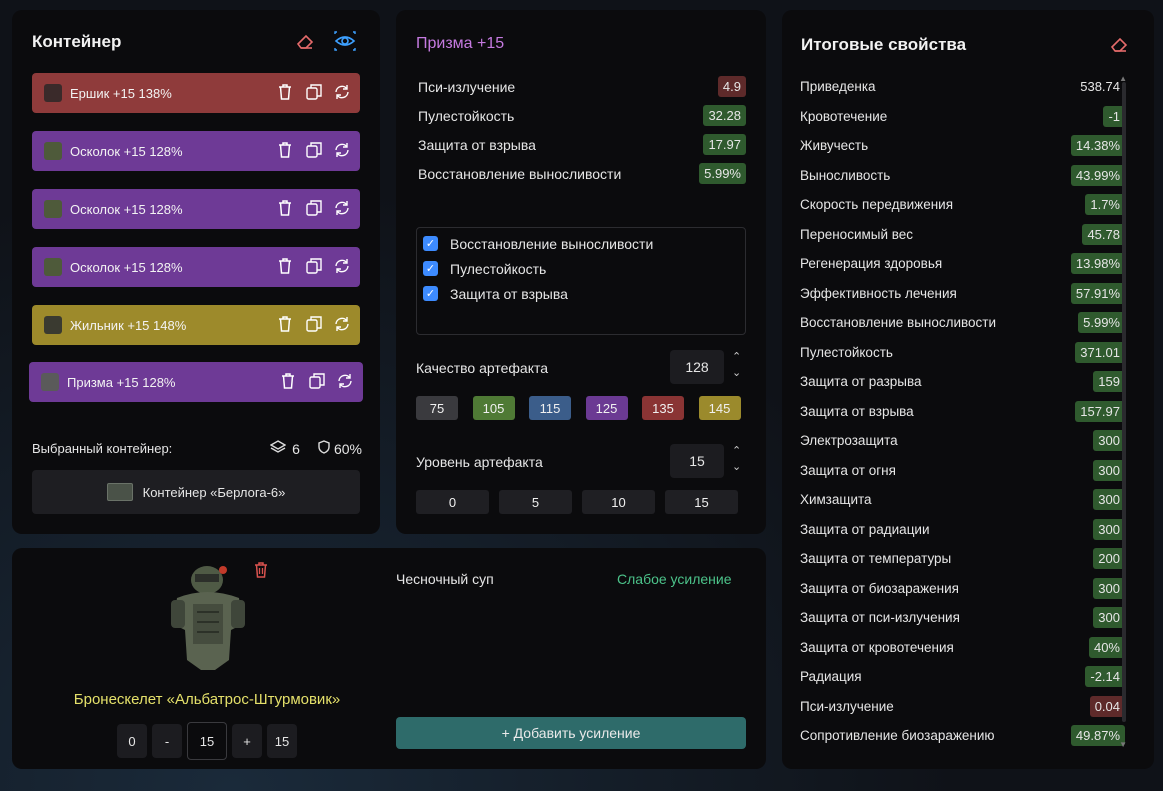 Image resolution: width=1163 pixels, height=791 pixels. What do you see at coordinates (247, 741) in the screenshot?
I see `level-plus-button: +` at bounding box center [247, 741].